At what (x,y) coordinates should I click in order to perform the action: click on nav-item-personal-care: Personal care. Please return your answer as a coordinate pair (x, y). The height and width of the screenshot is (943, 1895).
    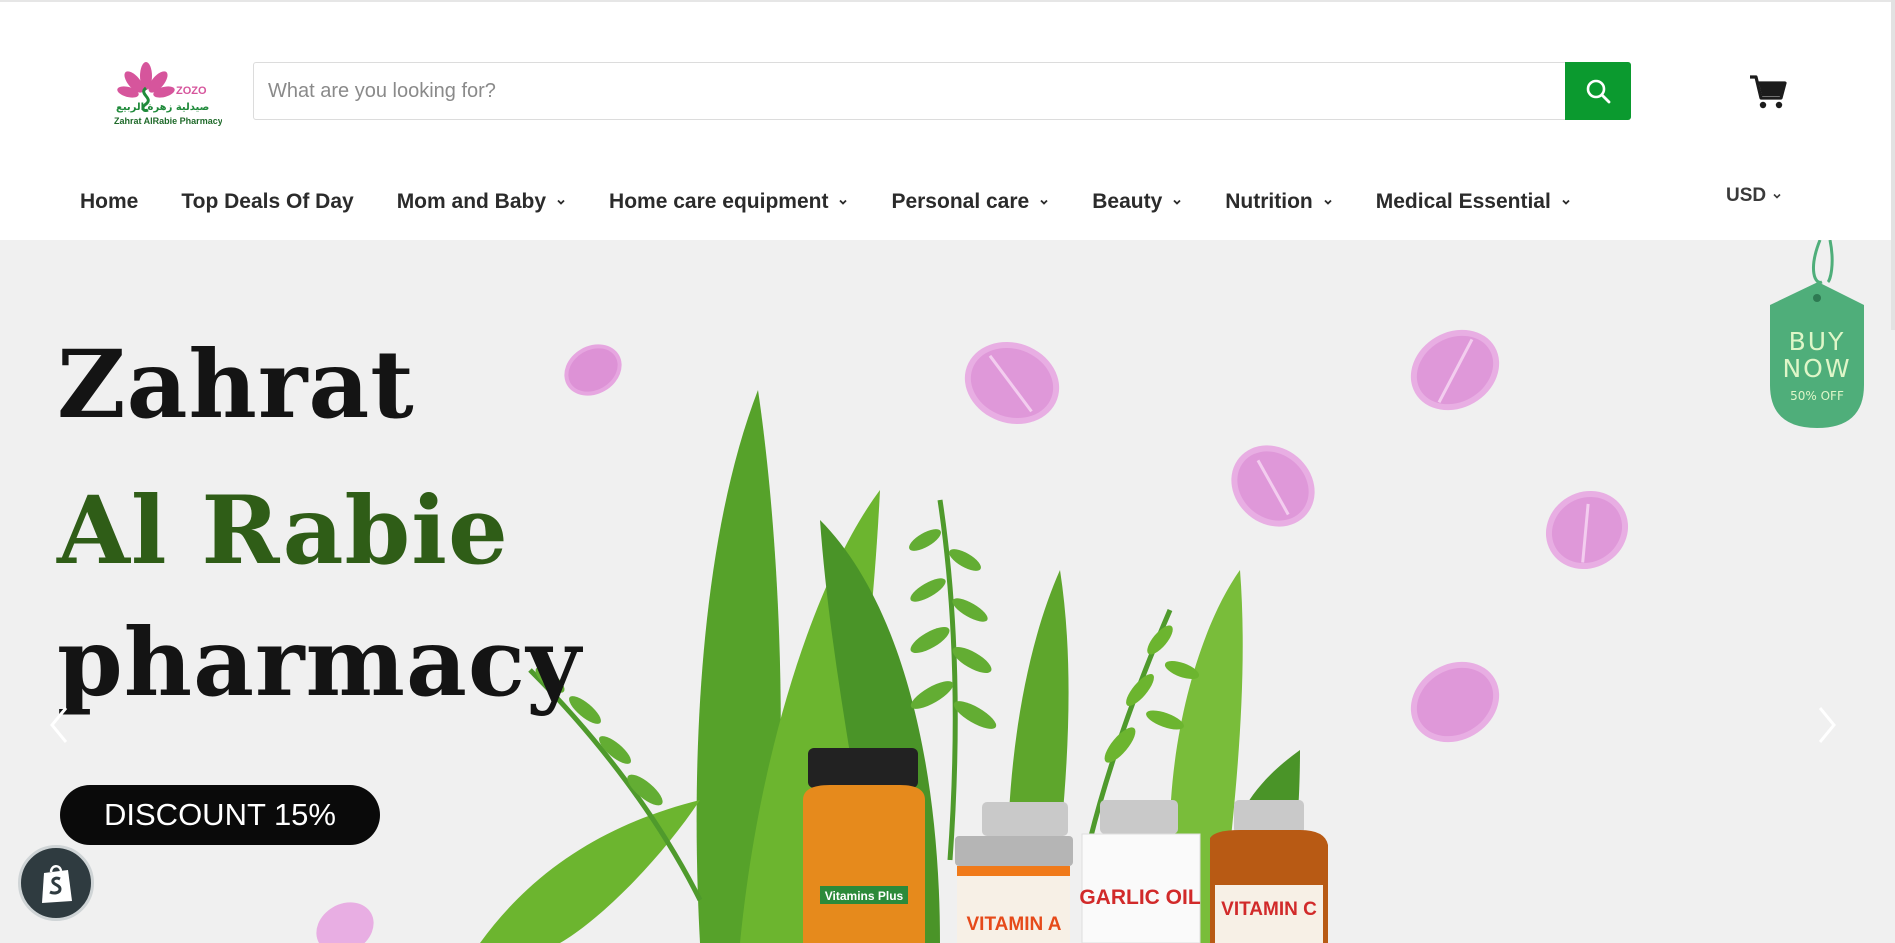
    Looking at the image, I should click on (970, 202).